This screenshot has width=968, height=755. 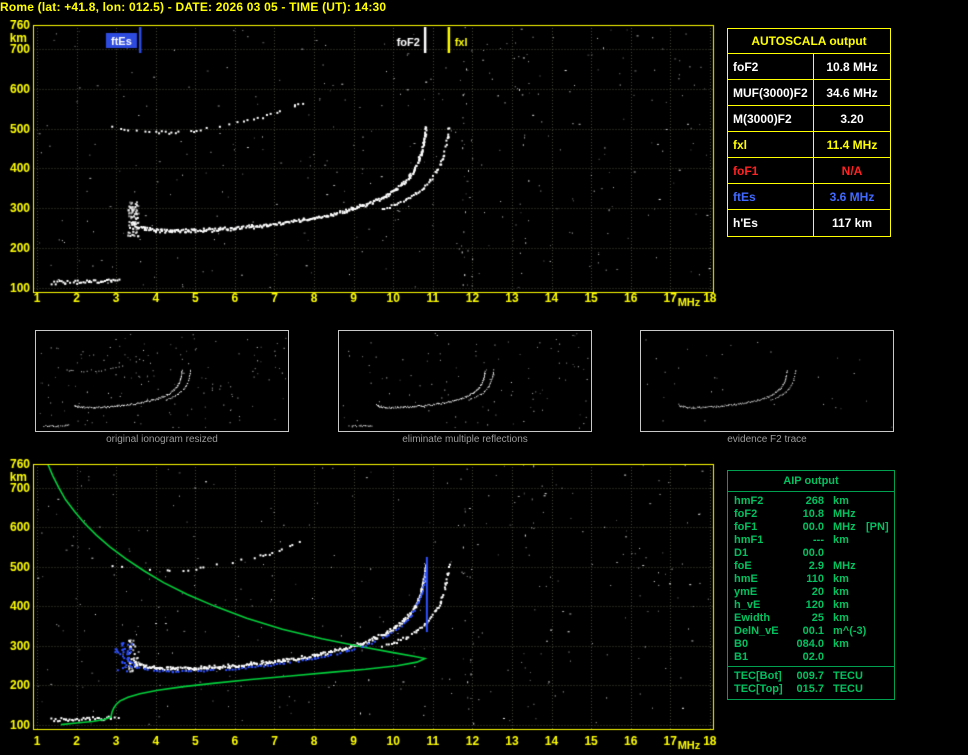 What do you see at coordinates (749, 540) in the screenshot?
I see `aip-param-label: hmF1` at bounding box center [749, 540].